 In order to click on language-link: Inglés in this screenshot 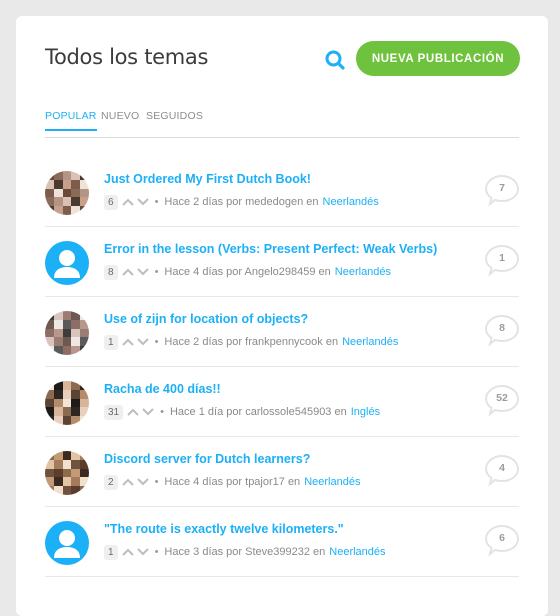, I will do `click(365, 412)`.